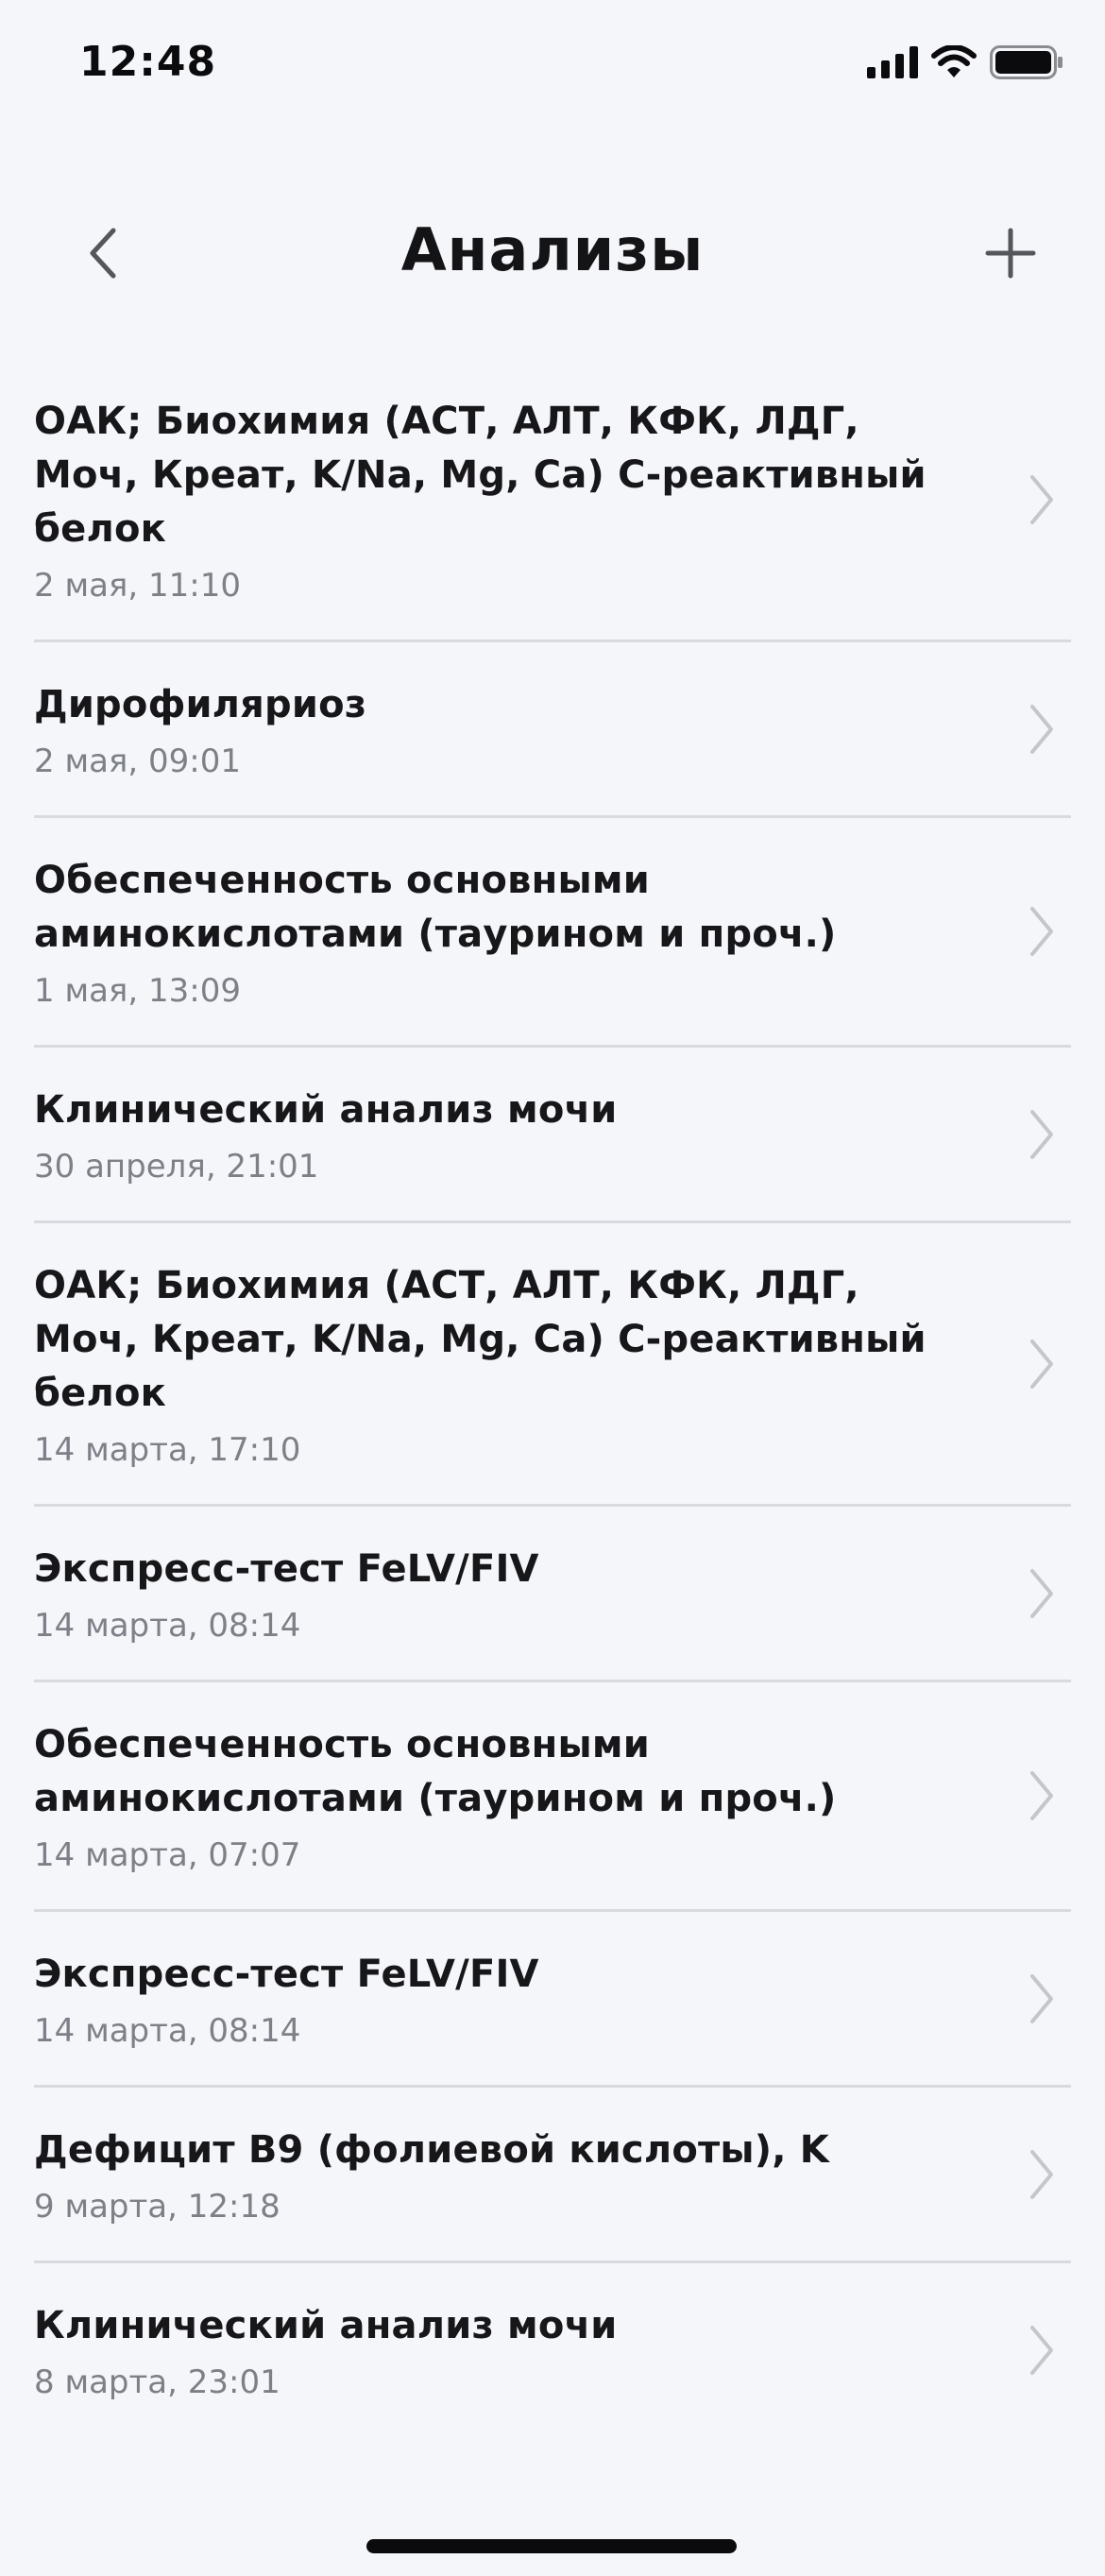  Describe the element at coordinates (157, 2207) in the screenshot. I see `item-date: 9 марта, 12:18` at that location.